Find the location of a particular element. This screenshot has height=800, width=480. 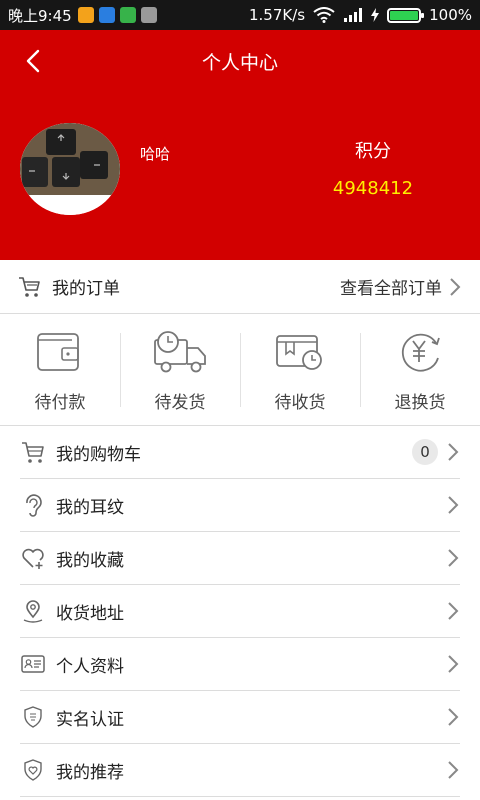

menu-item-label: 实名认证 is located at coordinates (90, 719).